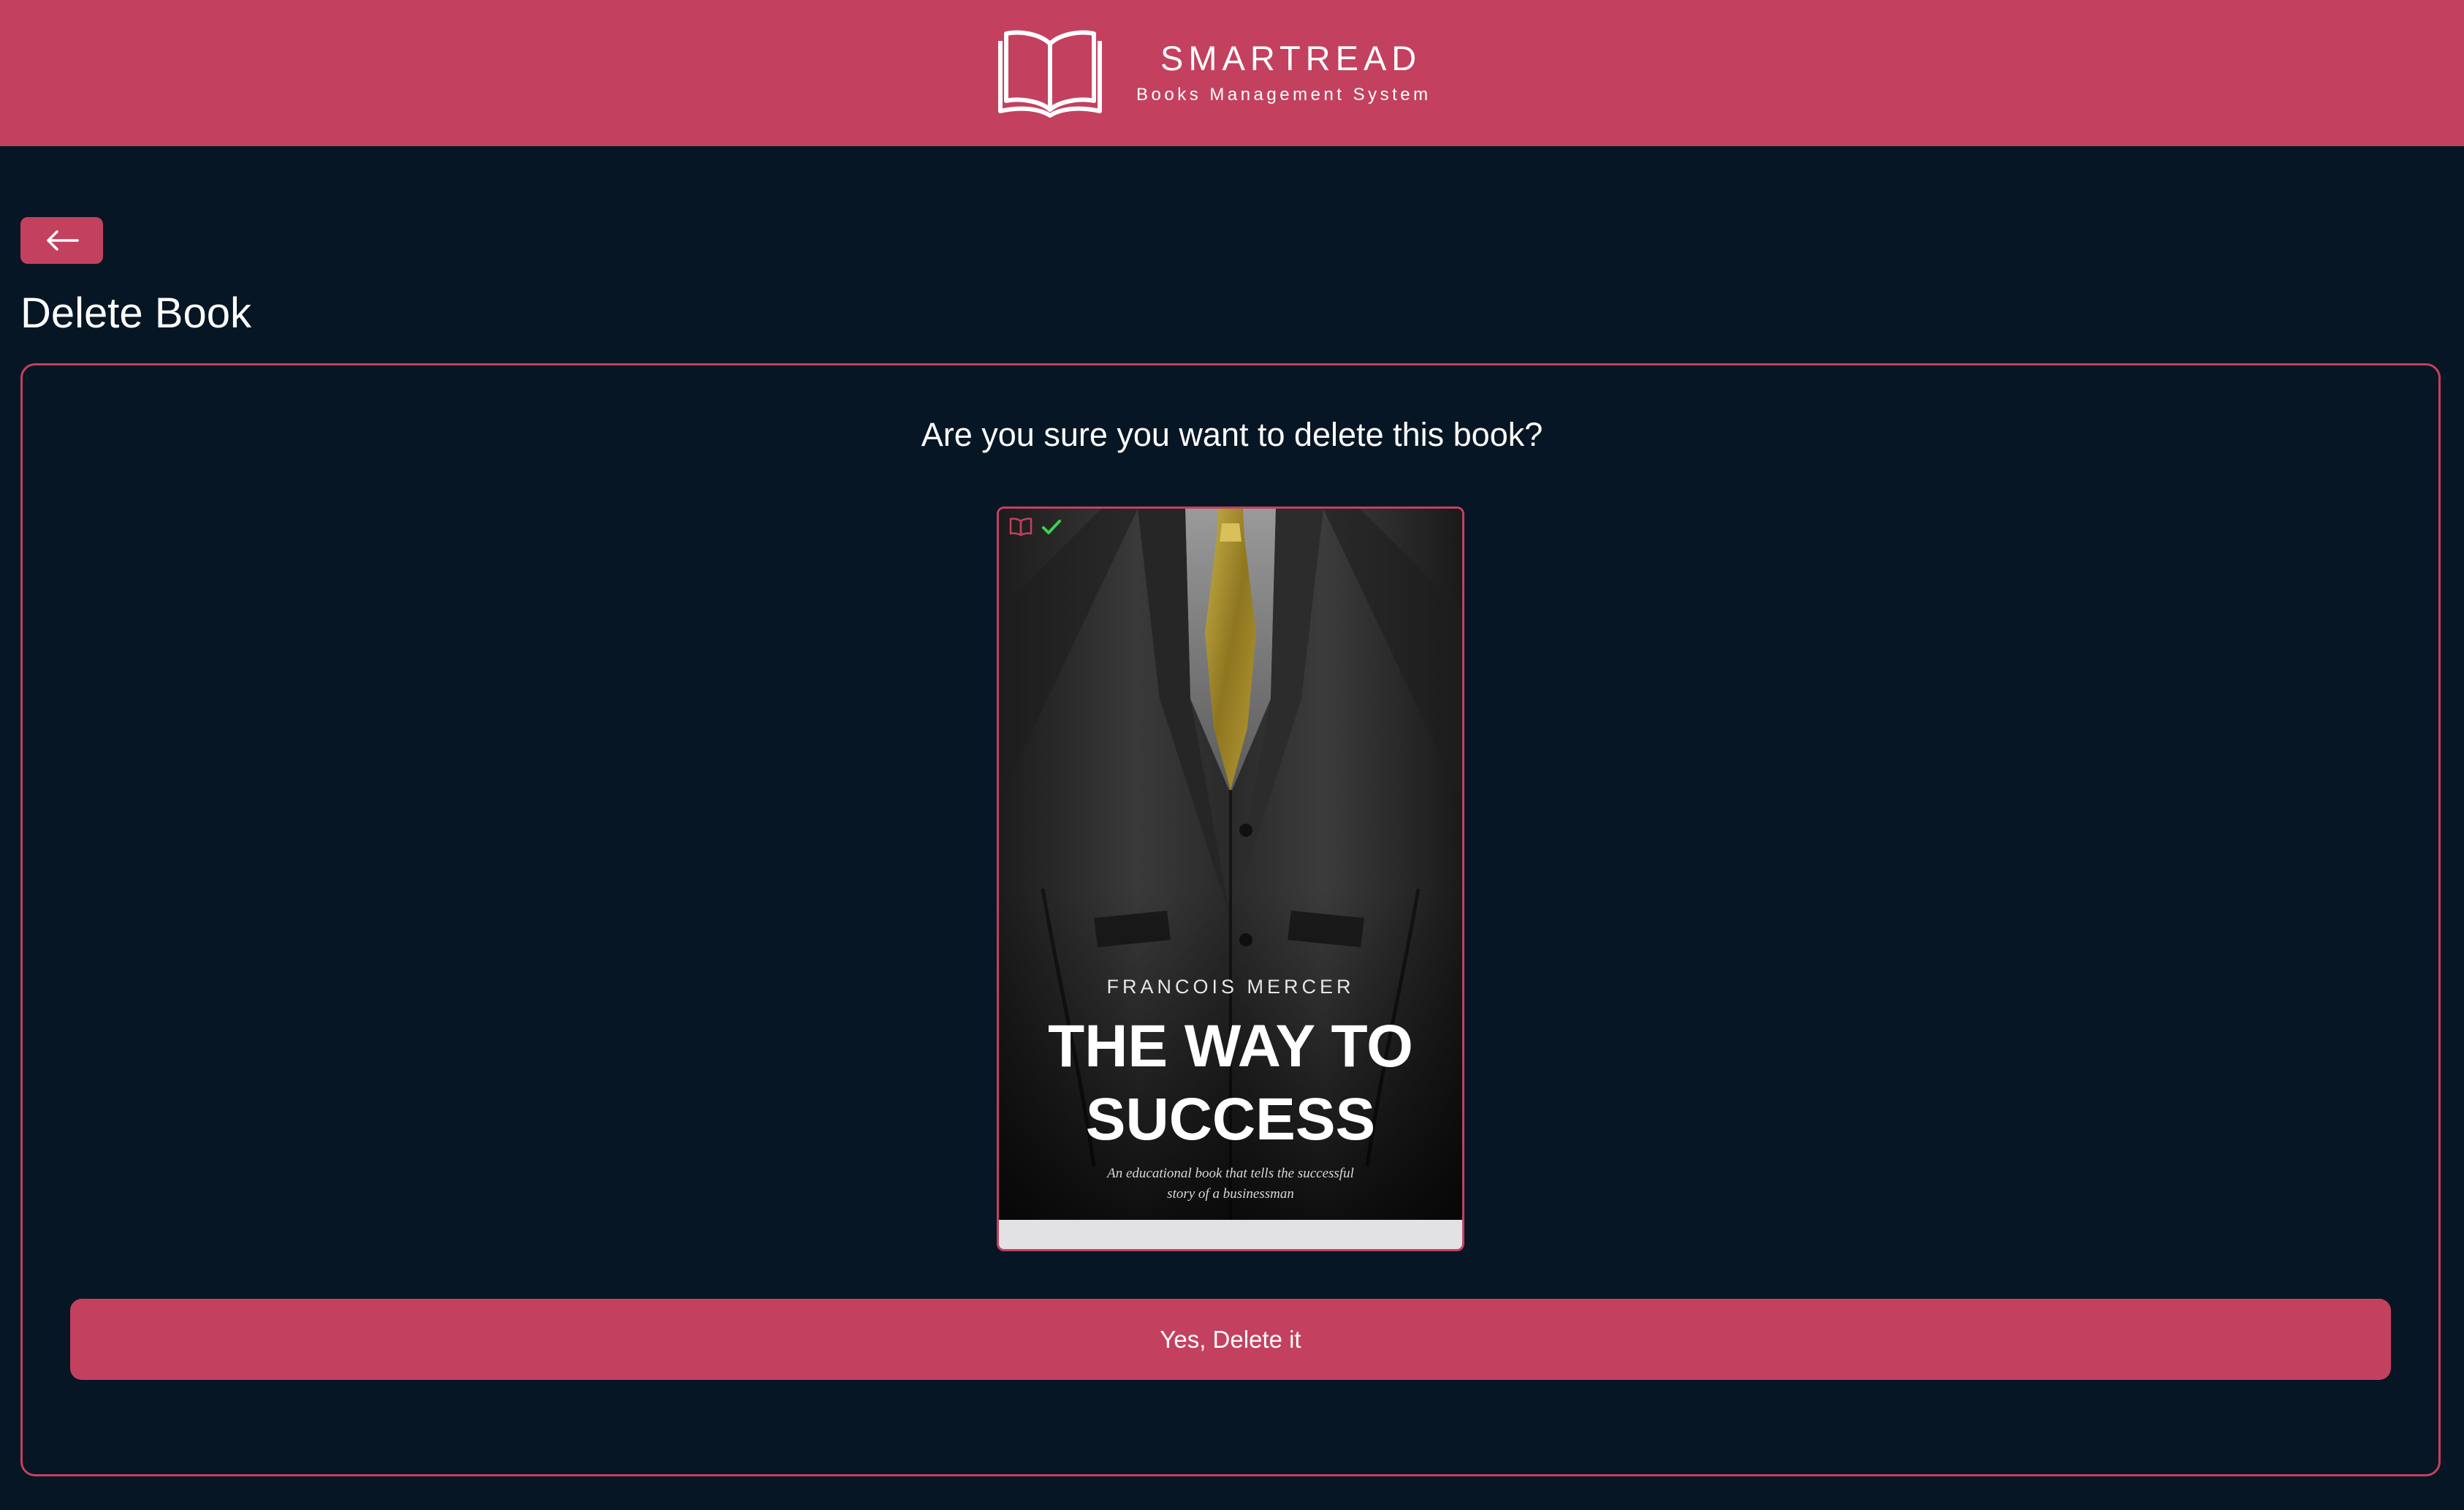 This screenshot has width=2464, height=1510. What do you see at coordinates (1230, 987) in the screenshot?
I see `book-author: FRANCOIS MERCER` at bounding box center [1230, 987].